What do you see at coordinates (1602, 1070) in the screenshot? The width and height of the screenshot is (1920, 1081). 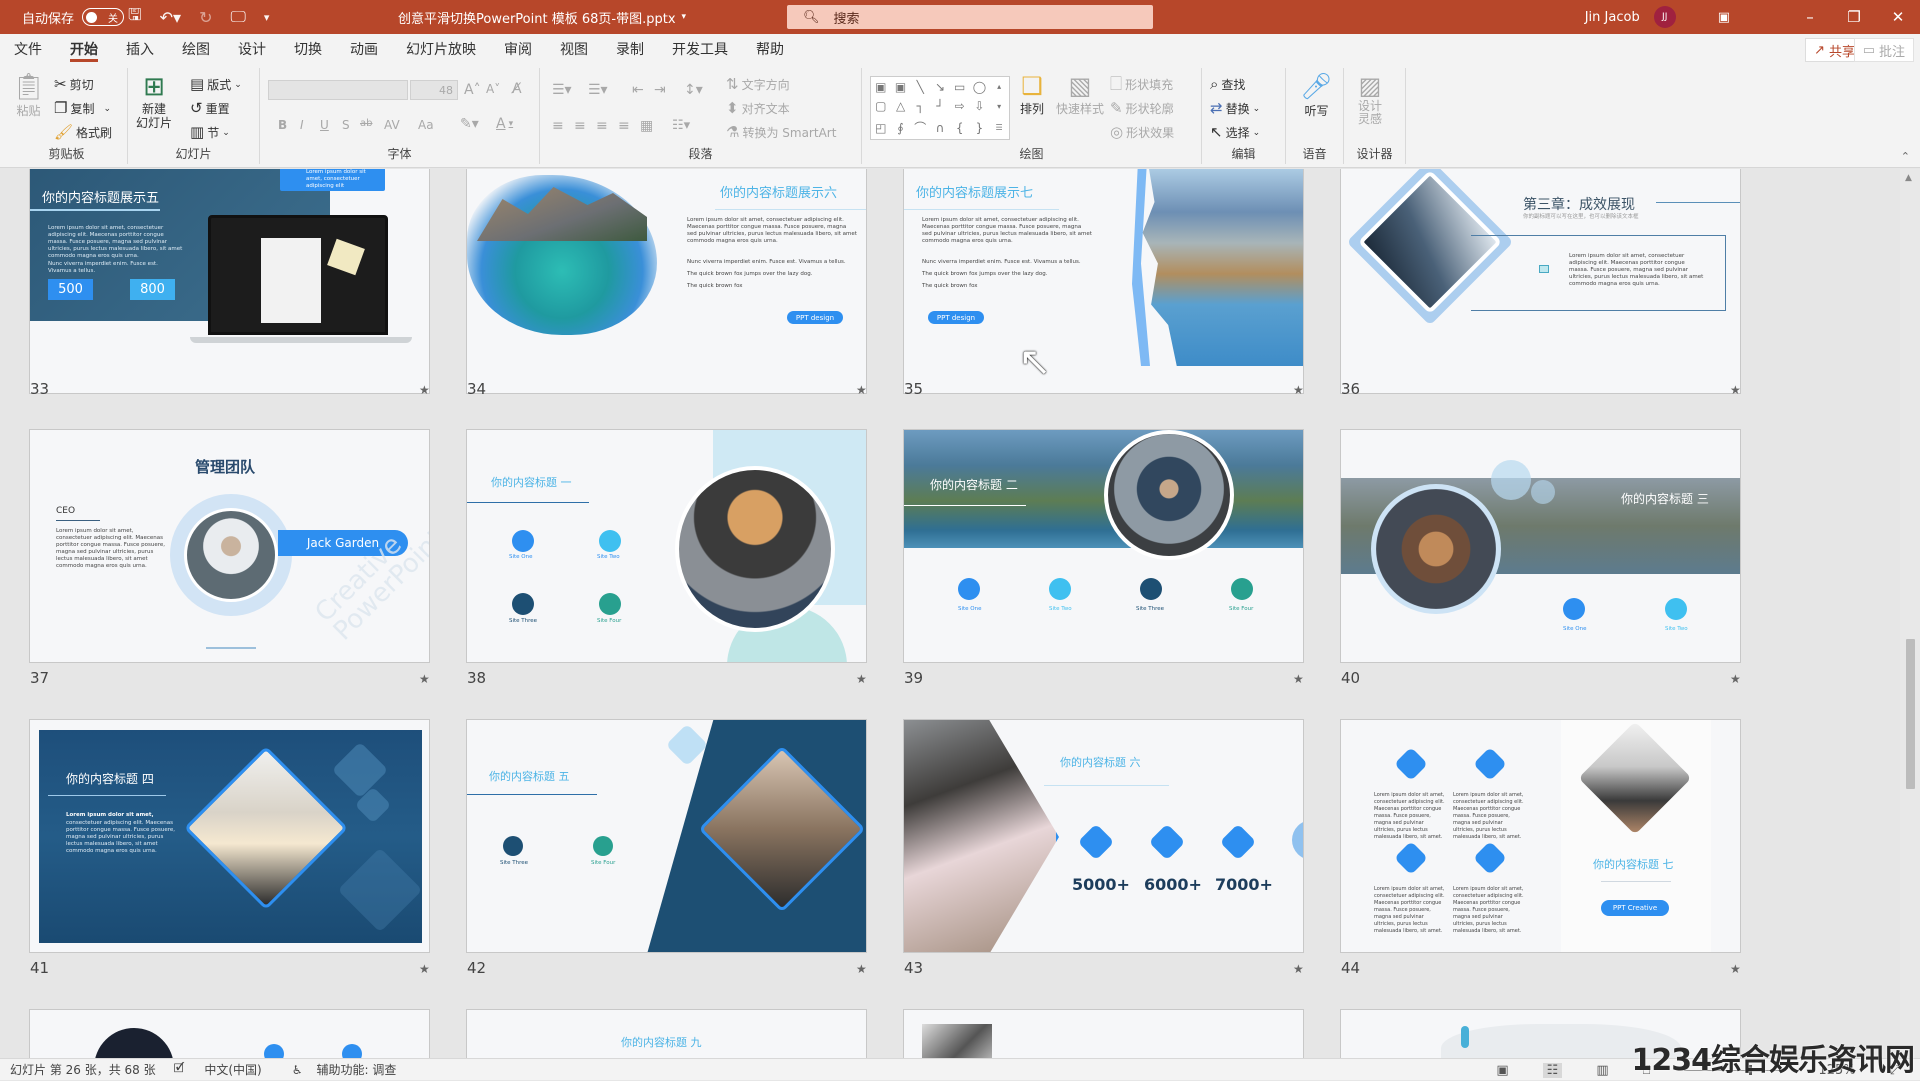 I see `reading-view-icon: ▥` at bounding box center [1602, 1070].